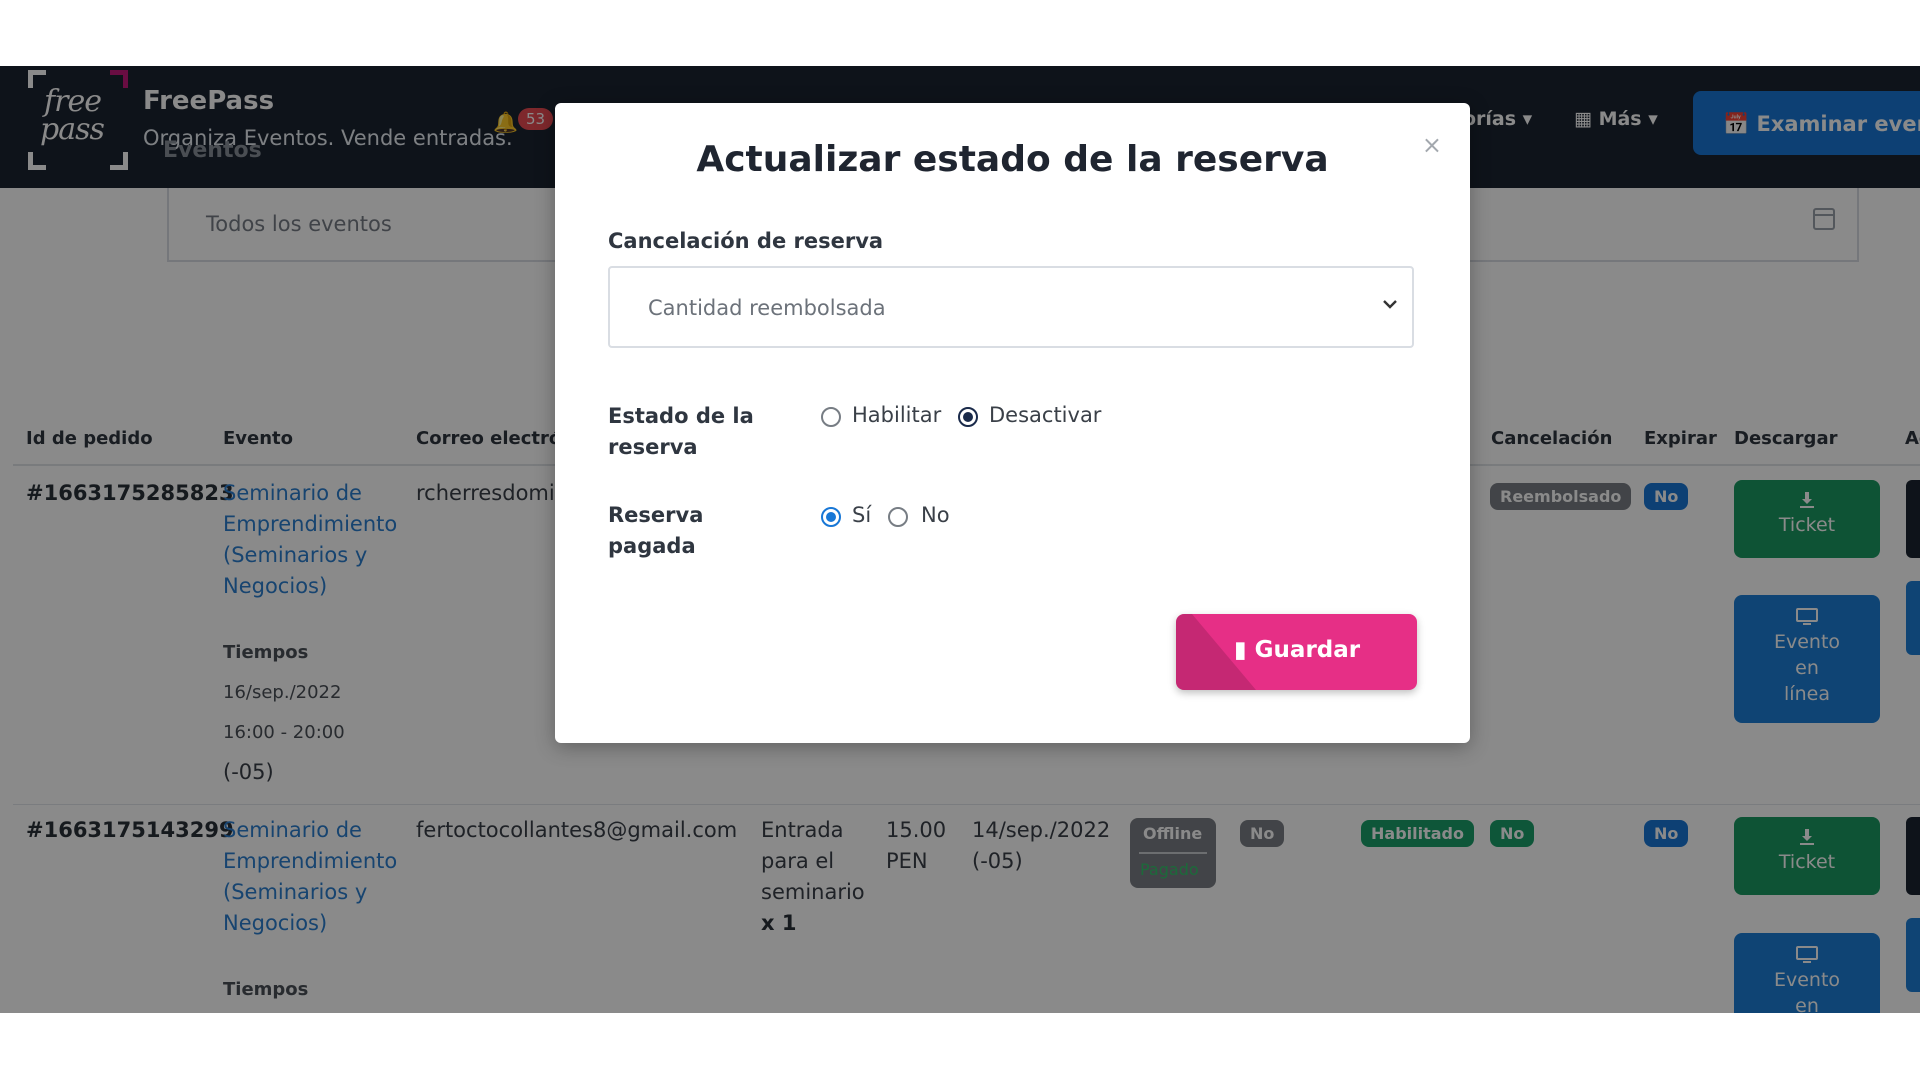  Describe the element at coordinates (1244, 650) in the screenshot. I see `floppy-icon: ▮` at that location.